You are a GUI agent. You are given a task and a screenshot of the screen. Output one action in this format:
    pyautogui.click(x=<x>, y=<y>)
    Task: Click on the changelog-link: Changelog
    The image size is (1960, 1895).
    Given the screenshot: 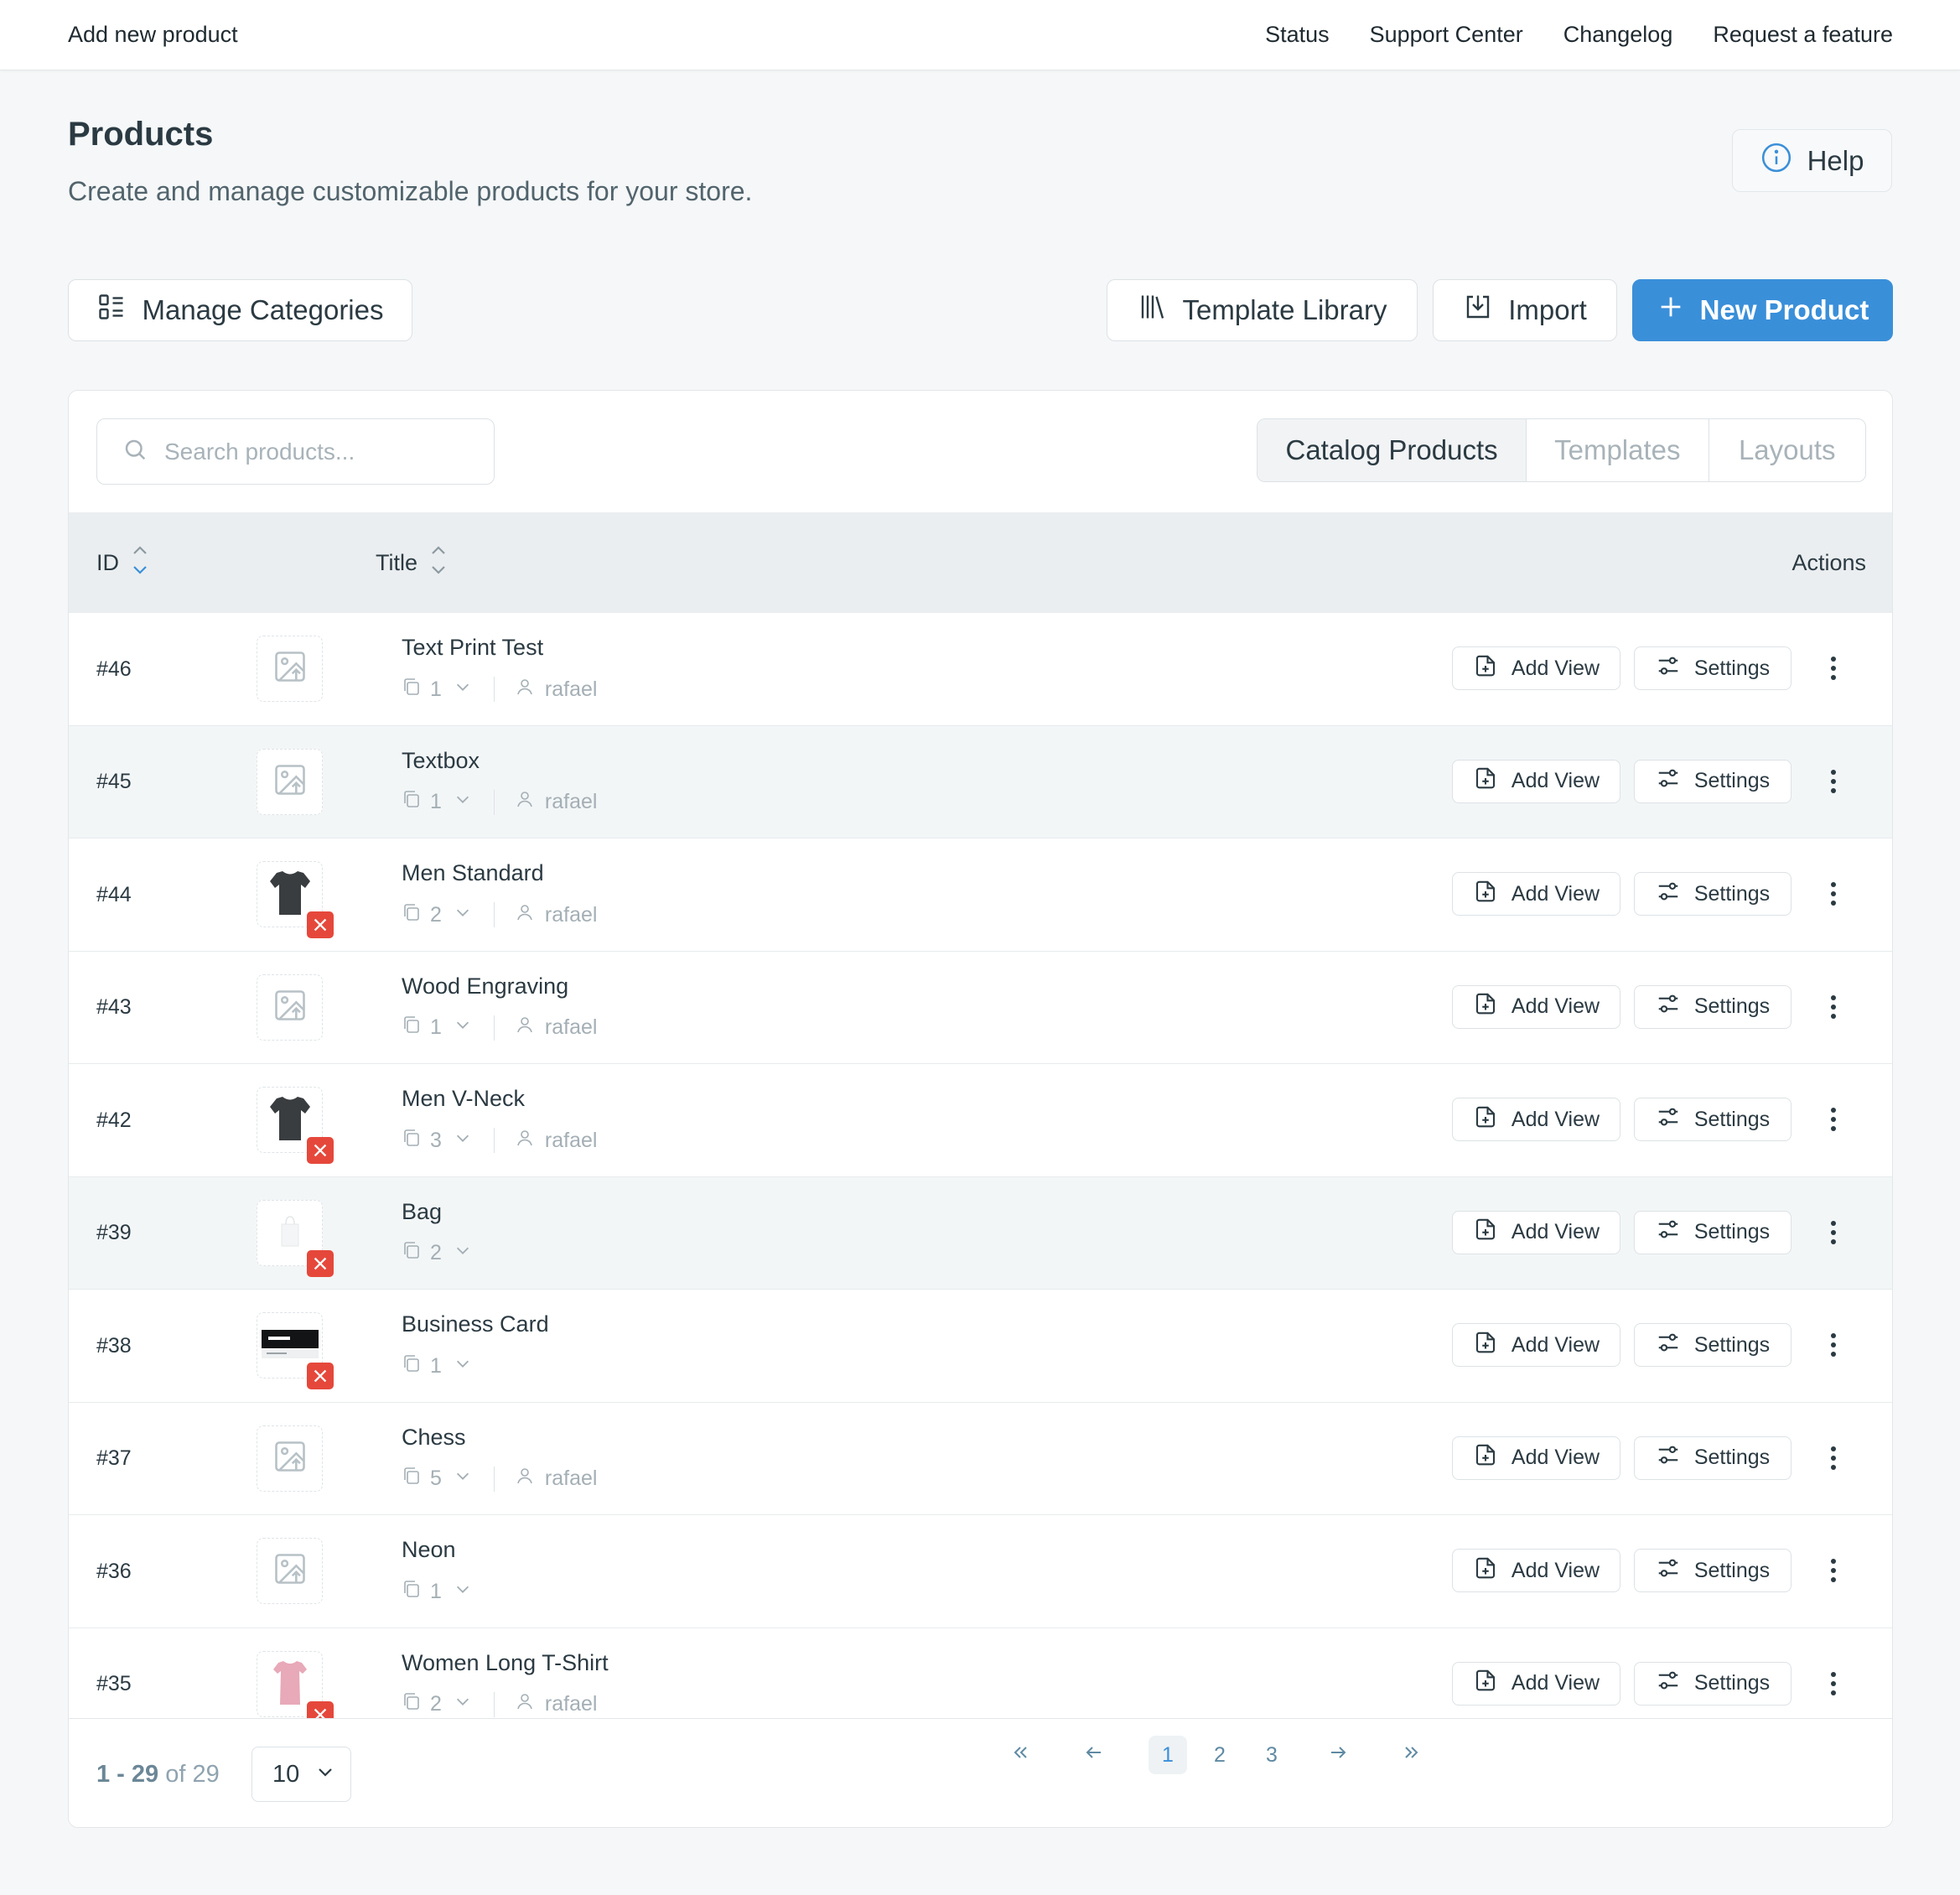 What is the action you would take?
    pyautogui.click(x=1618, y=35)
    